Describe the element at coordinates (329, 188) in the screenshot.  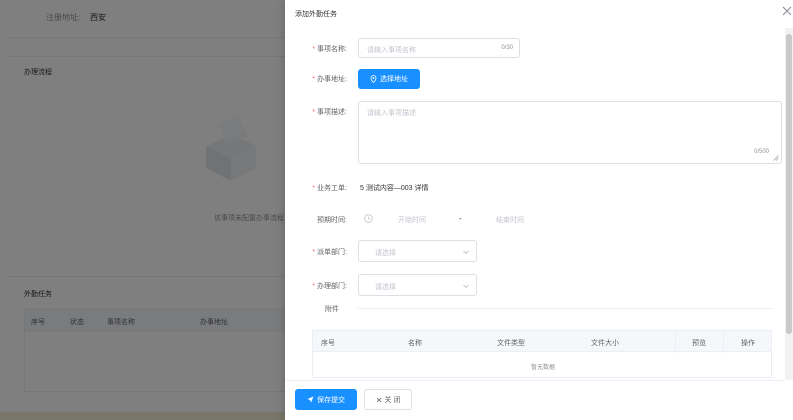
I see `work-order-label: * 业务工单:` at that location.